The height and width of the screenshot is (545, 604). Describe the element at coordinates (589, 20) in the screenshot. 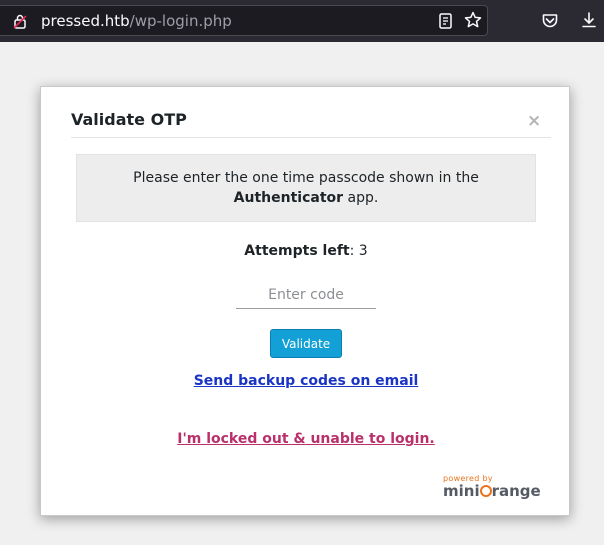

I see `download-icon` at that location.